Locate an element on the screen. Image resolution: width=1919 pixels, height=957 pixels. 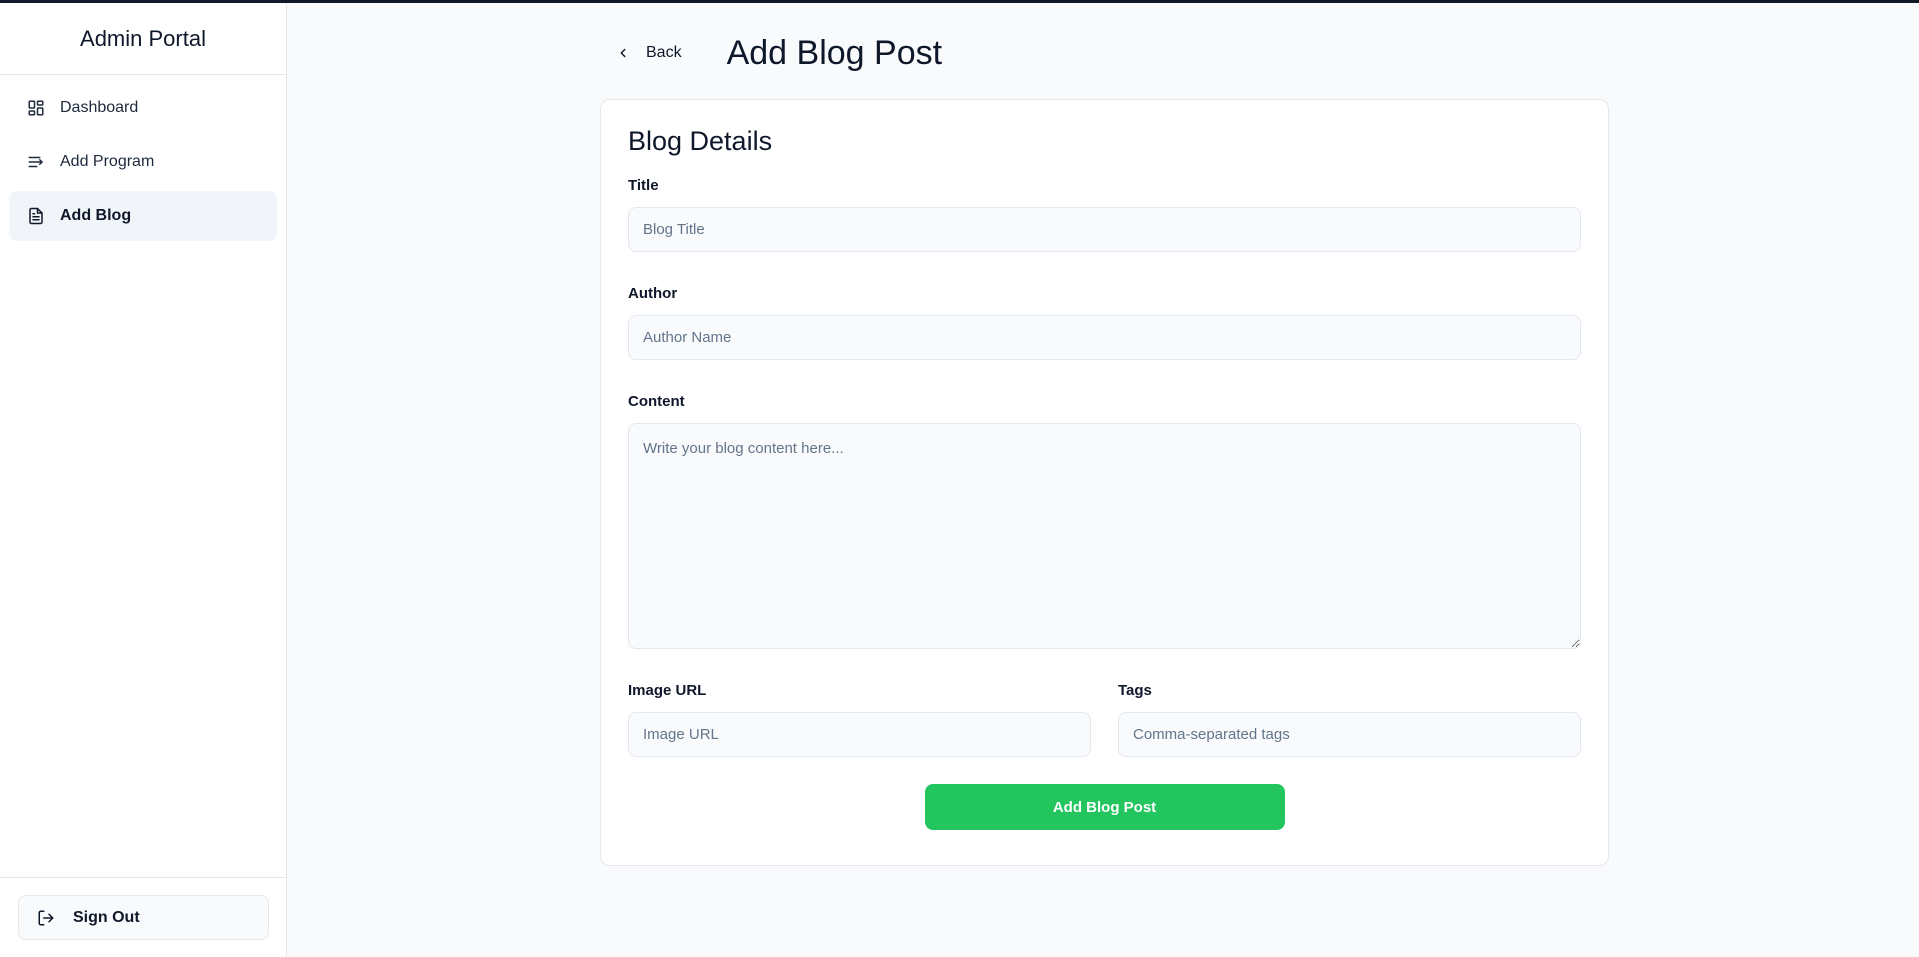
add-blog-post-button: Add Blog Post is located at coordinates (1104, 807).